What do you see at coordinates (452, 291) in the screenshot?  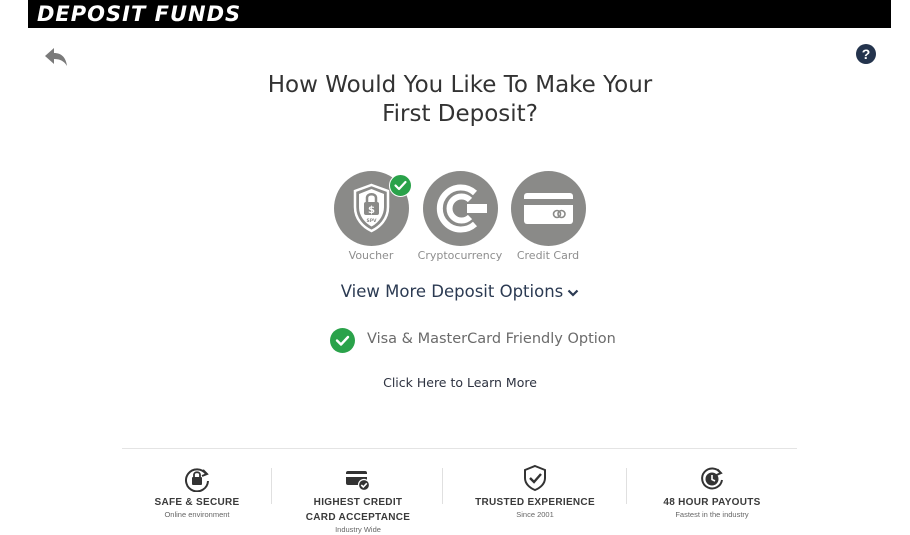 I see `view-more-options-label: View More Deposit Options` at bounding box center [452, 291].